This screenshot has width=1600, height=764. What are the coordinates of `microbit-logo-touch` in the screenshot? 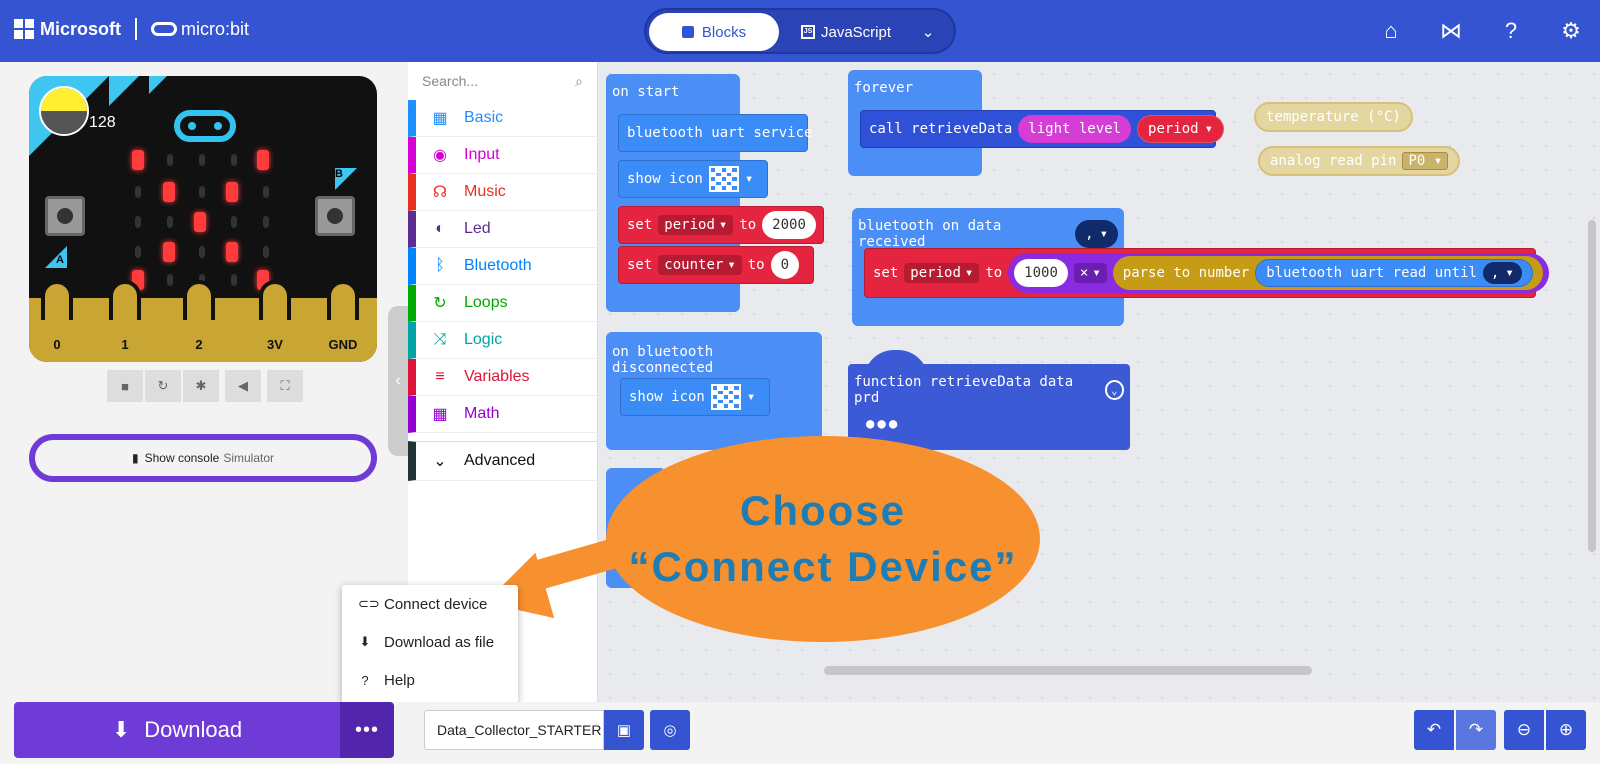 It's located at (205, 126).